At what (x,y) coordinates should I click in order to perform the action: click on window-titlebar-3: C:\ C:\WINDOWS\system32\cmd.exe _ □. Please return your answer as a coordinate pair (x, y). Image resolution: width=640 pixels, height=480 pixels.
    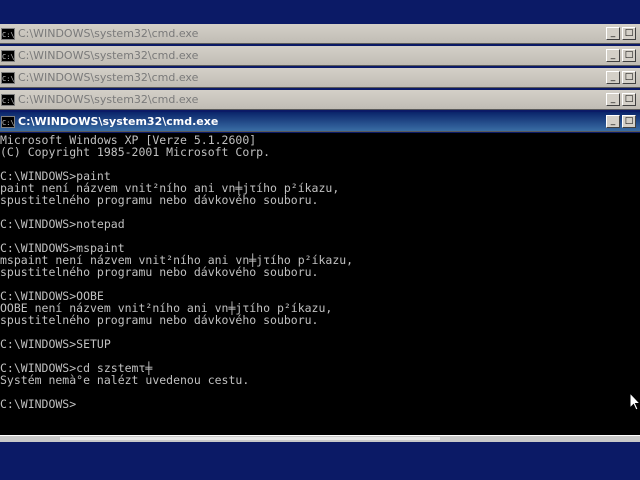
    Looking at the image, I should click on (320, 78).